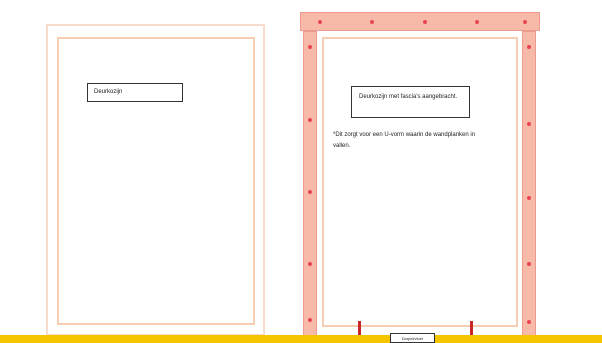  What do you see at coordinates (410, 102) in the screenshot?
I see `fascia-frame-label: Deurkozijn met fascia's aangebracht.` at bounding box center [410, 102].